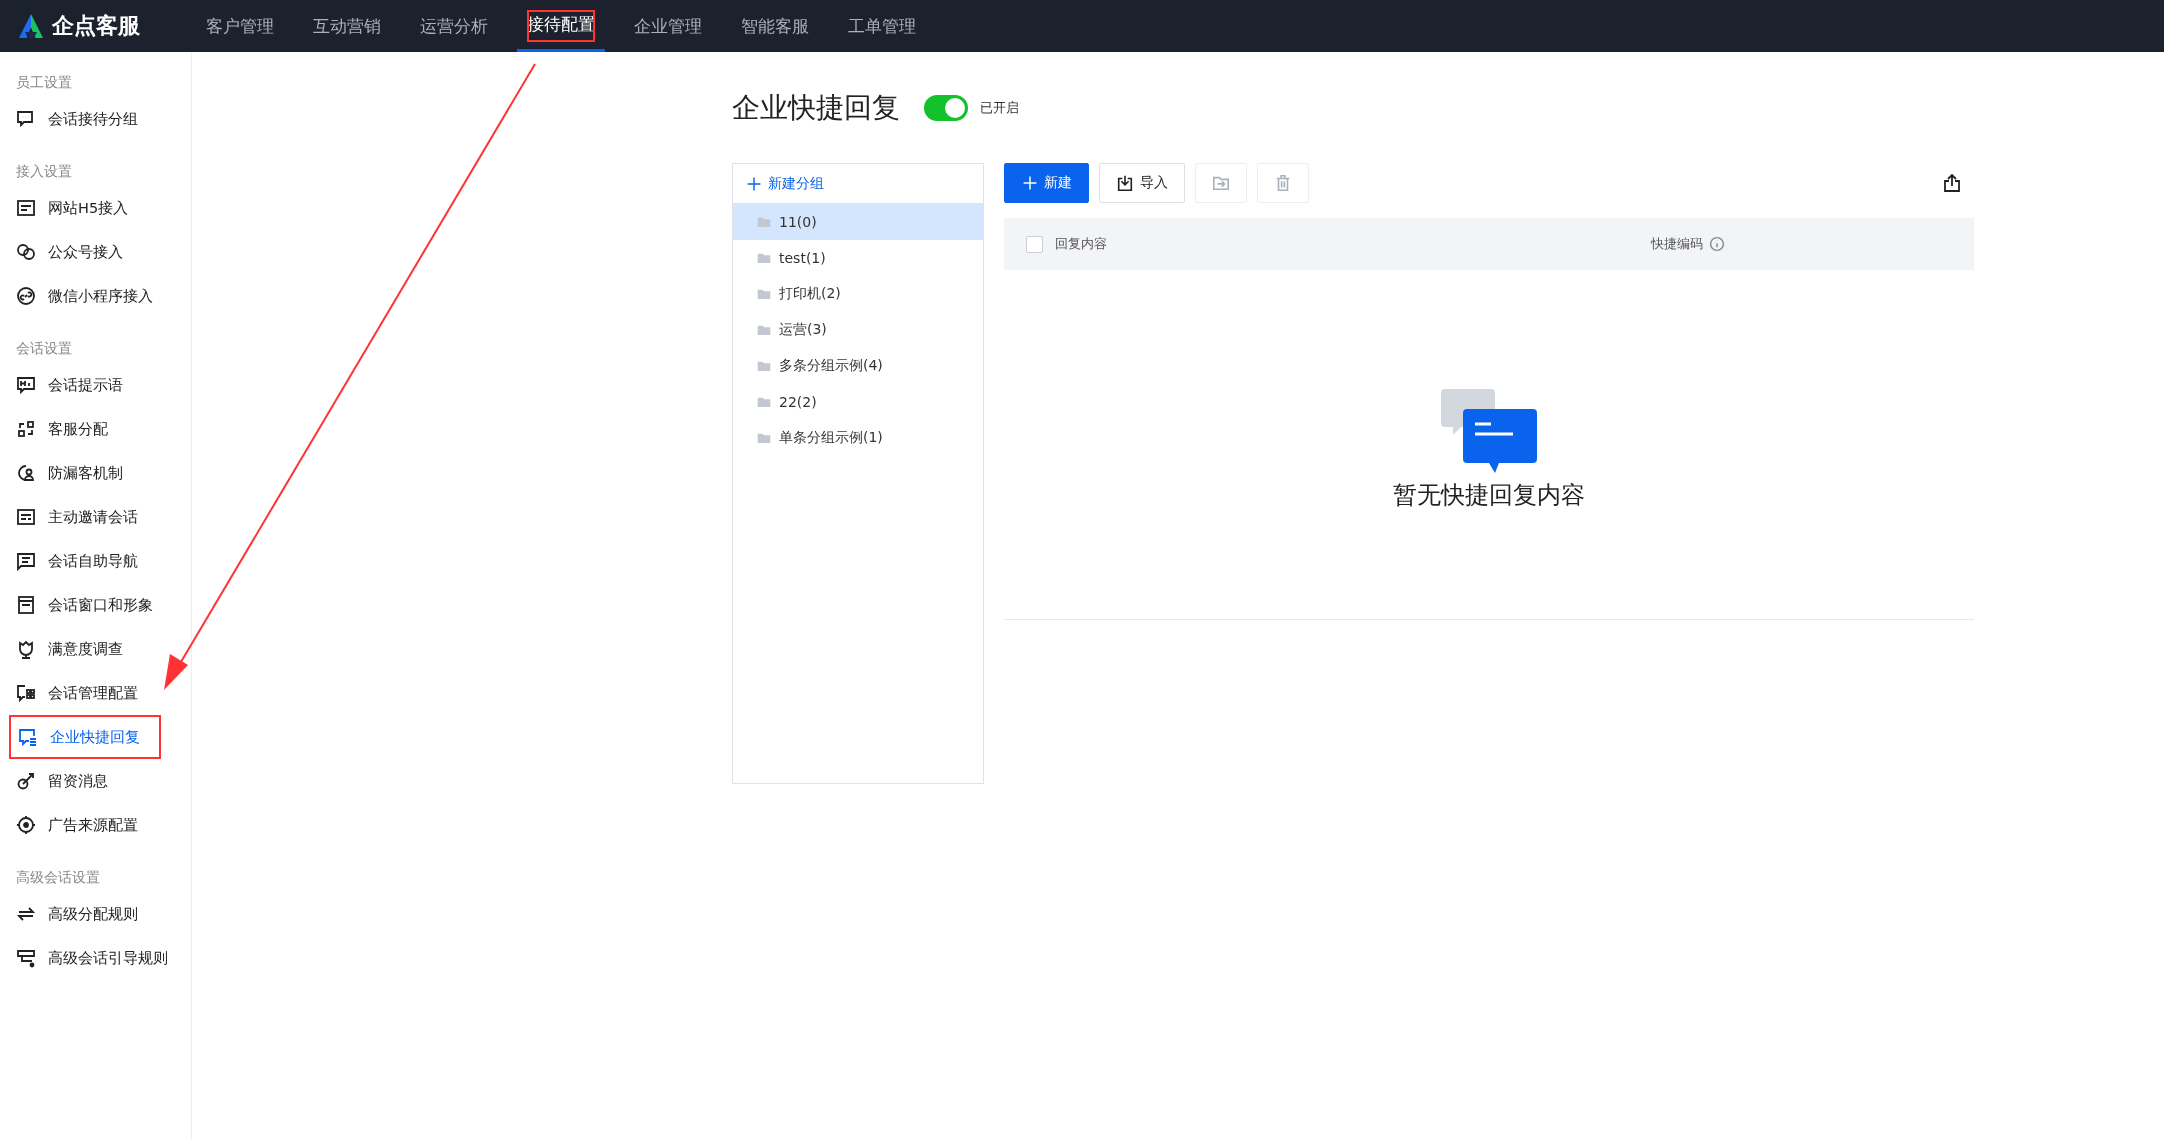 Image resolution: width=2164 pixels, height=1140 pixels. Describe the element at coordinates (26, 208) in the screenshot. I see `browser-window-icon` at that location.